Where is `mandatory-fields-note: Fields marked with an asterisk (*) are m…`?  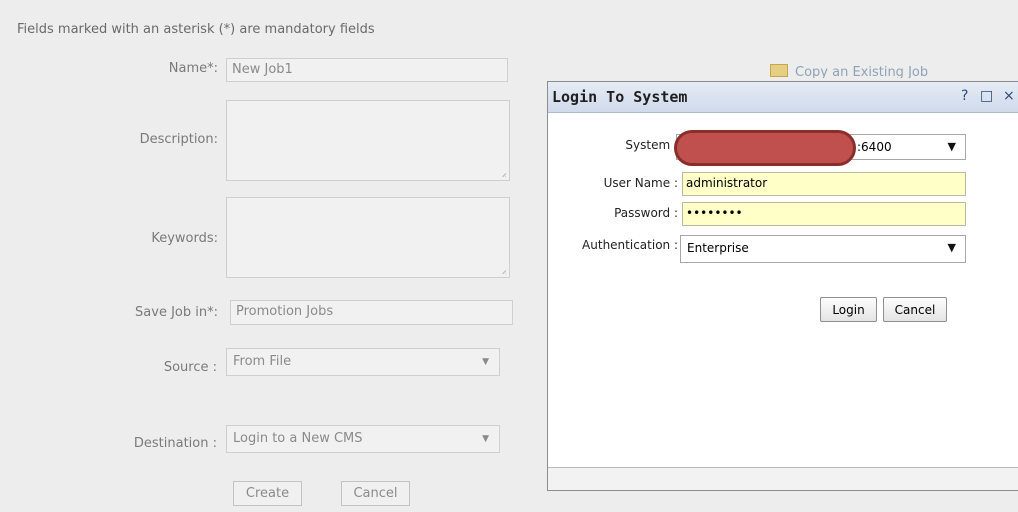
mandatory-fields-note: Fields marked with an asterisk (*) are m… is located at coordinates (196, 29).